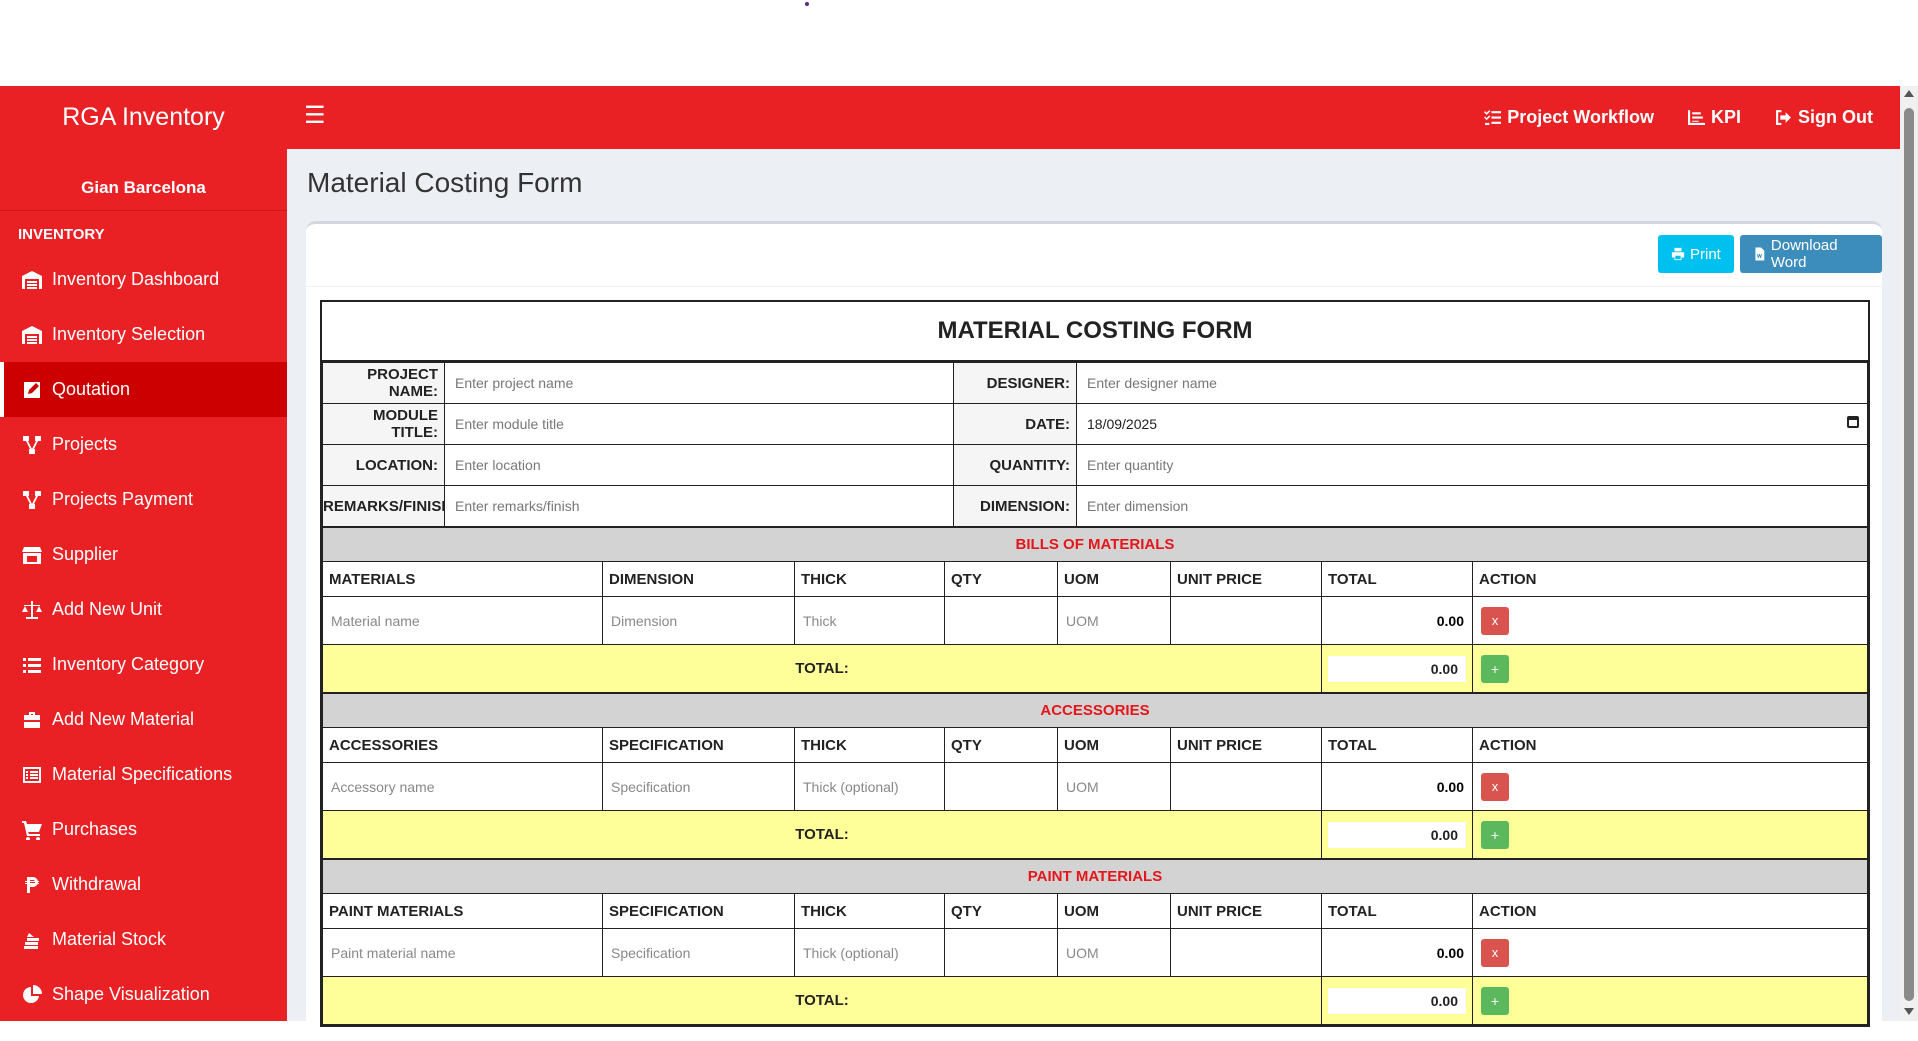  I want to click on sidebar-item-label: Qoutation, so click(91, 389).